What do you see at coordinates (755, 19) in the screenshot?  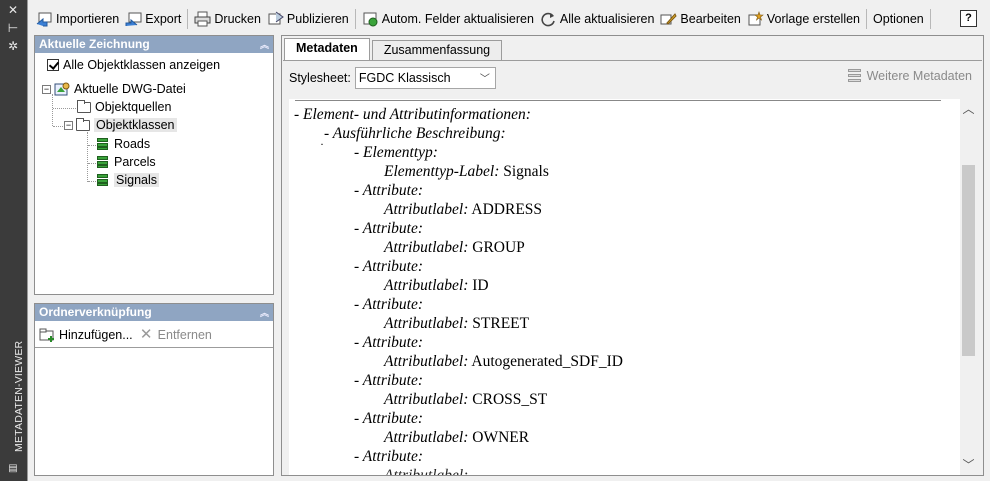 I see `template-icon` at bounding box center [755, 19].